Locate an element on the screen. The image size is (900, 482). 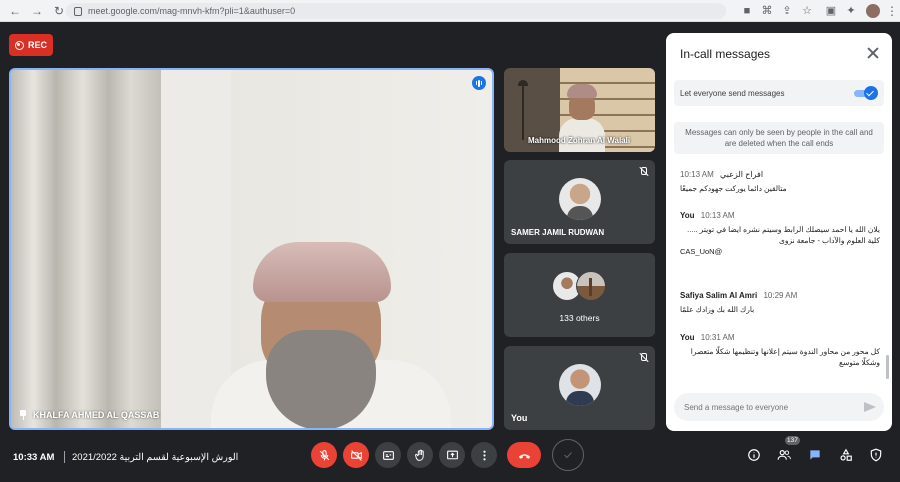
status-indicator is located at coordinates (568, 455).